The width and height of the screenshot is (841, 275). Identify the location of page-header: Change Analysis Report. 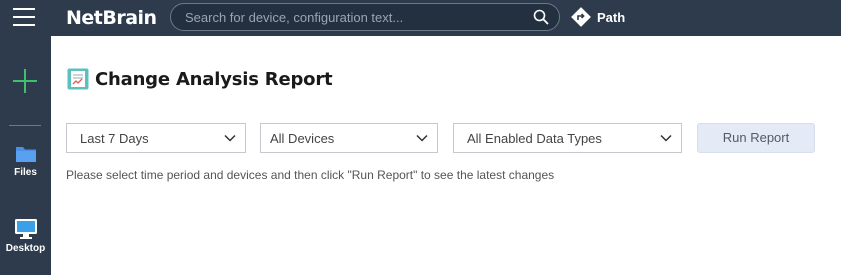
(200, 79).